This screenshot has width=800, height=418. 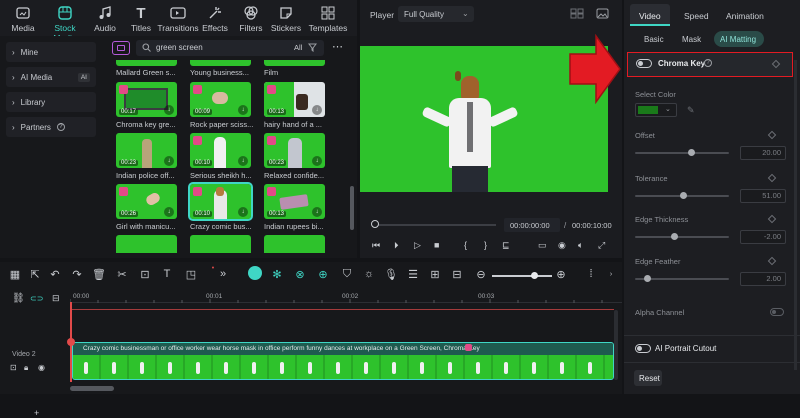 What do you see at coordinates (167, 274) in the screenshot?
I see `text-tool-icon: T` at bounding box center [167, 274].